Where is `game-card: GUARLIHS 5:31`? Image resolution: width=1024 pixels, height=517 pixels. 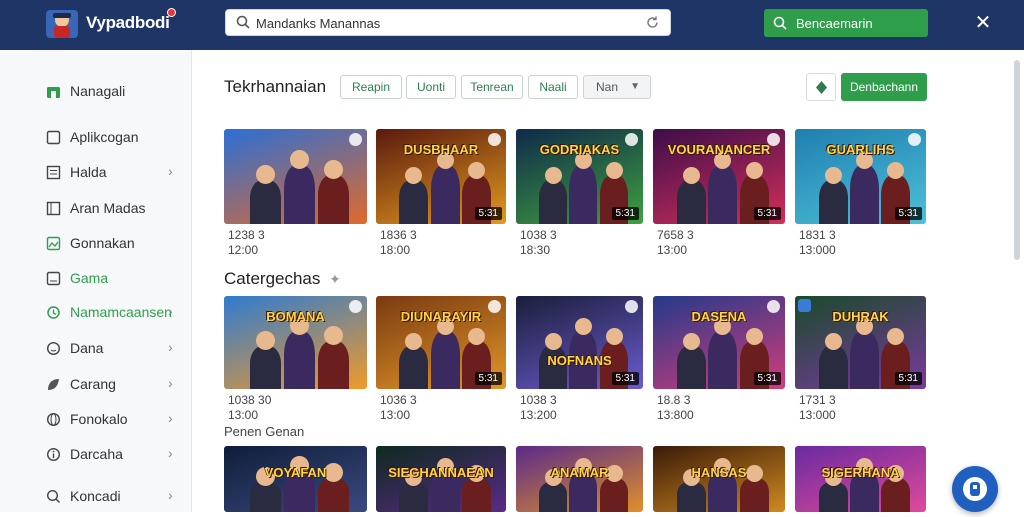
game-card: GUARLIHS 5:31 is located at coordinates (860, 176).